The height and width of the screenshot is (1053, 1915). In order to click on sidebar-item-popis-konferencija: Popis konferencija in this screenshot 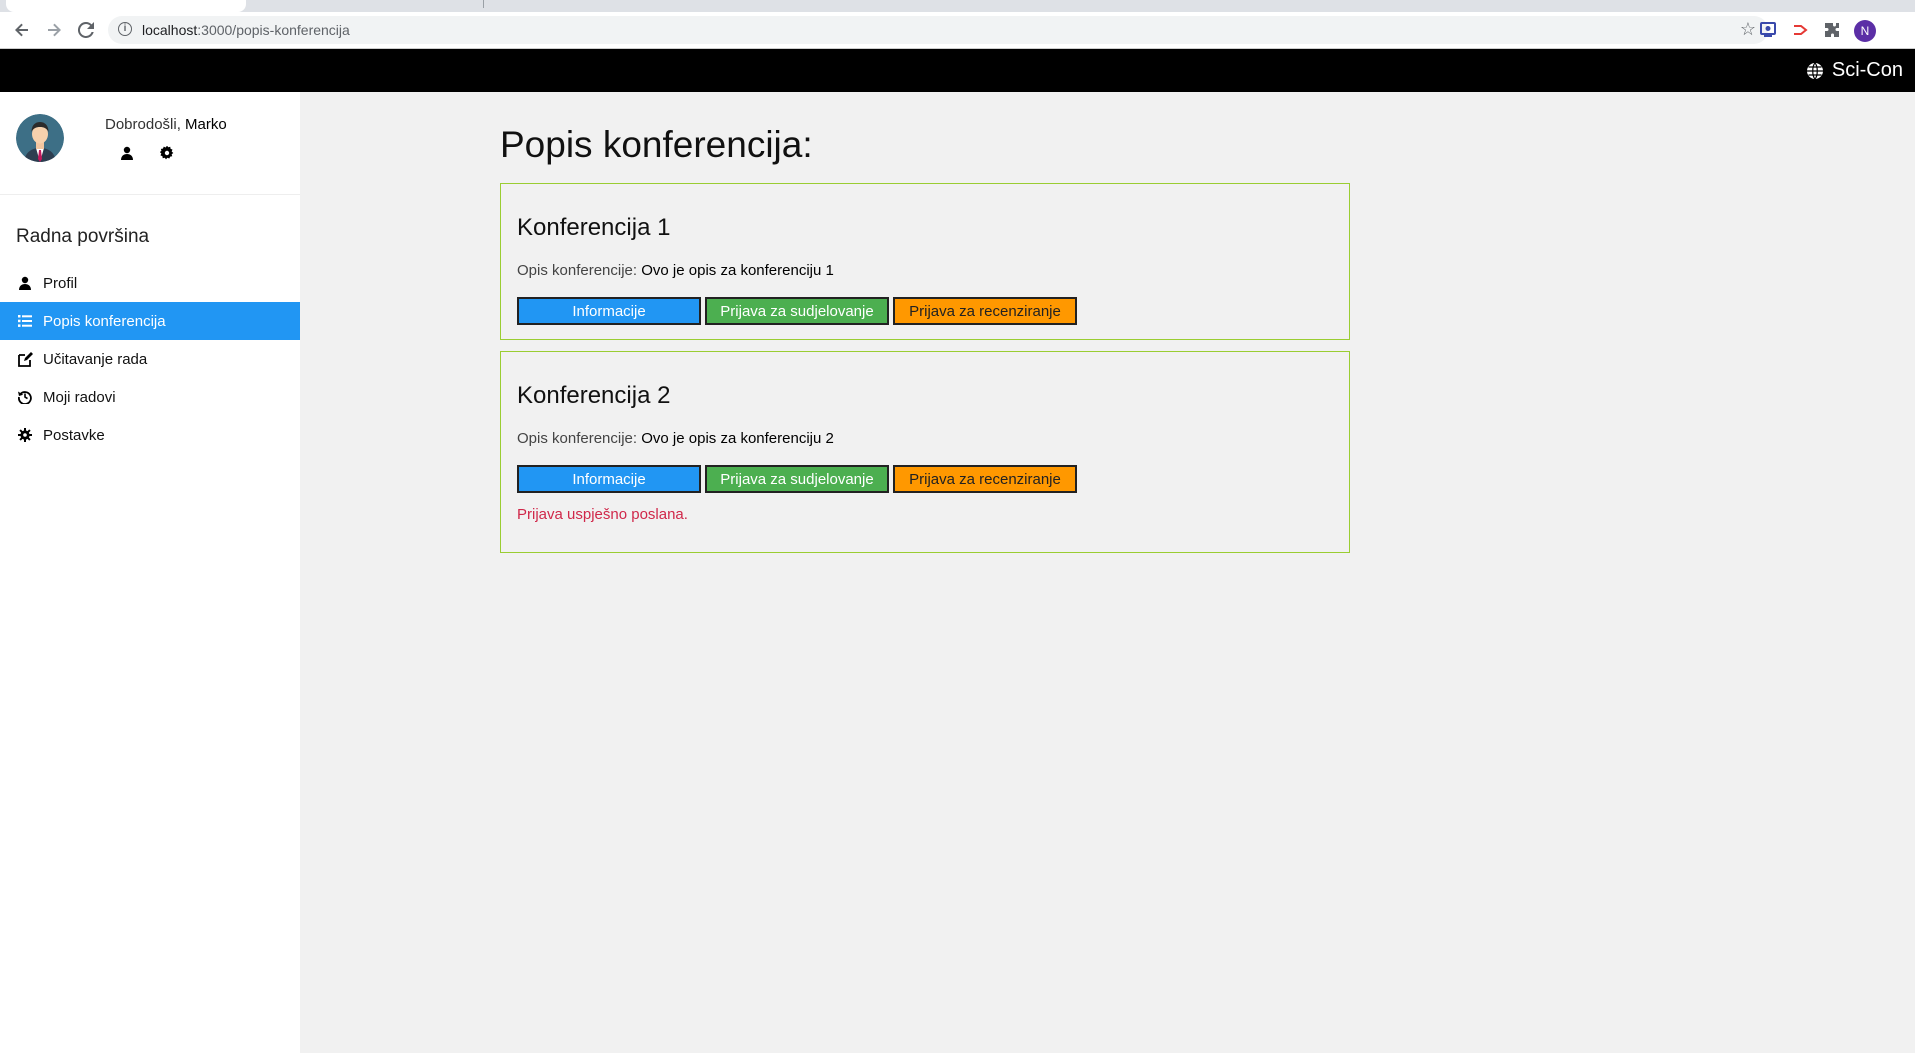, I will do `click(150, 321)`.